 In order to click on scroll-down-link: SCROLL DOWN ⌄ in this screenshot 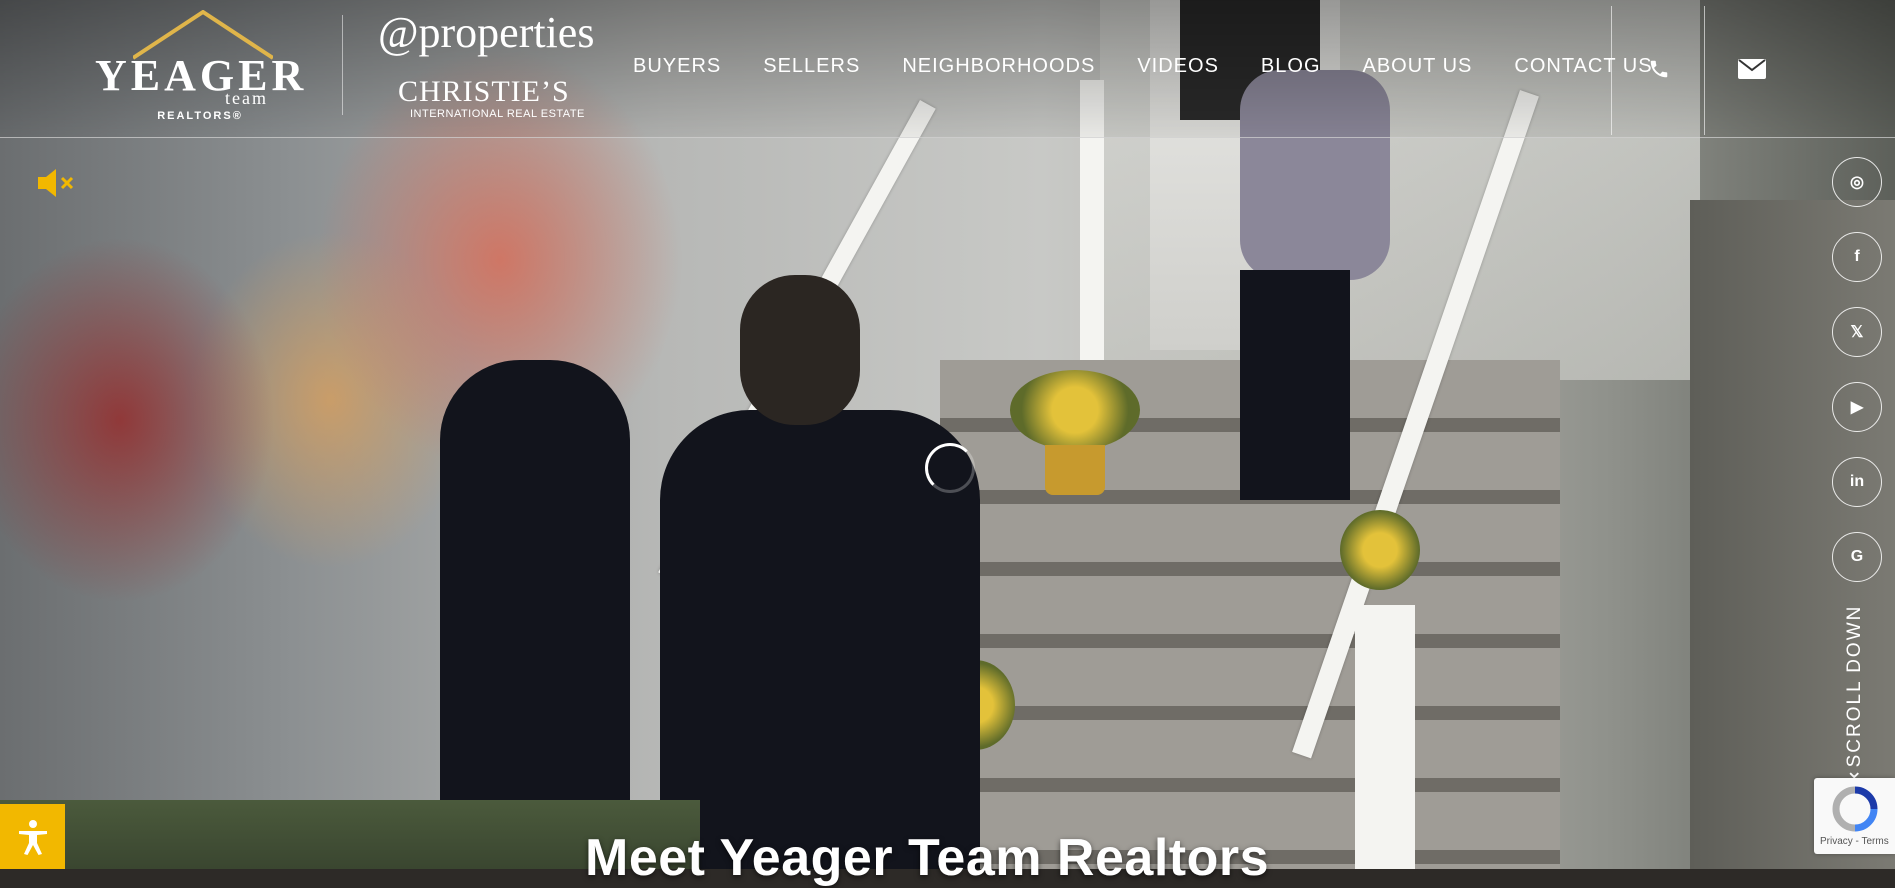, I will do `click(1855, 691)`.